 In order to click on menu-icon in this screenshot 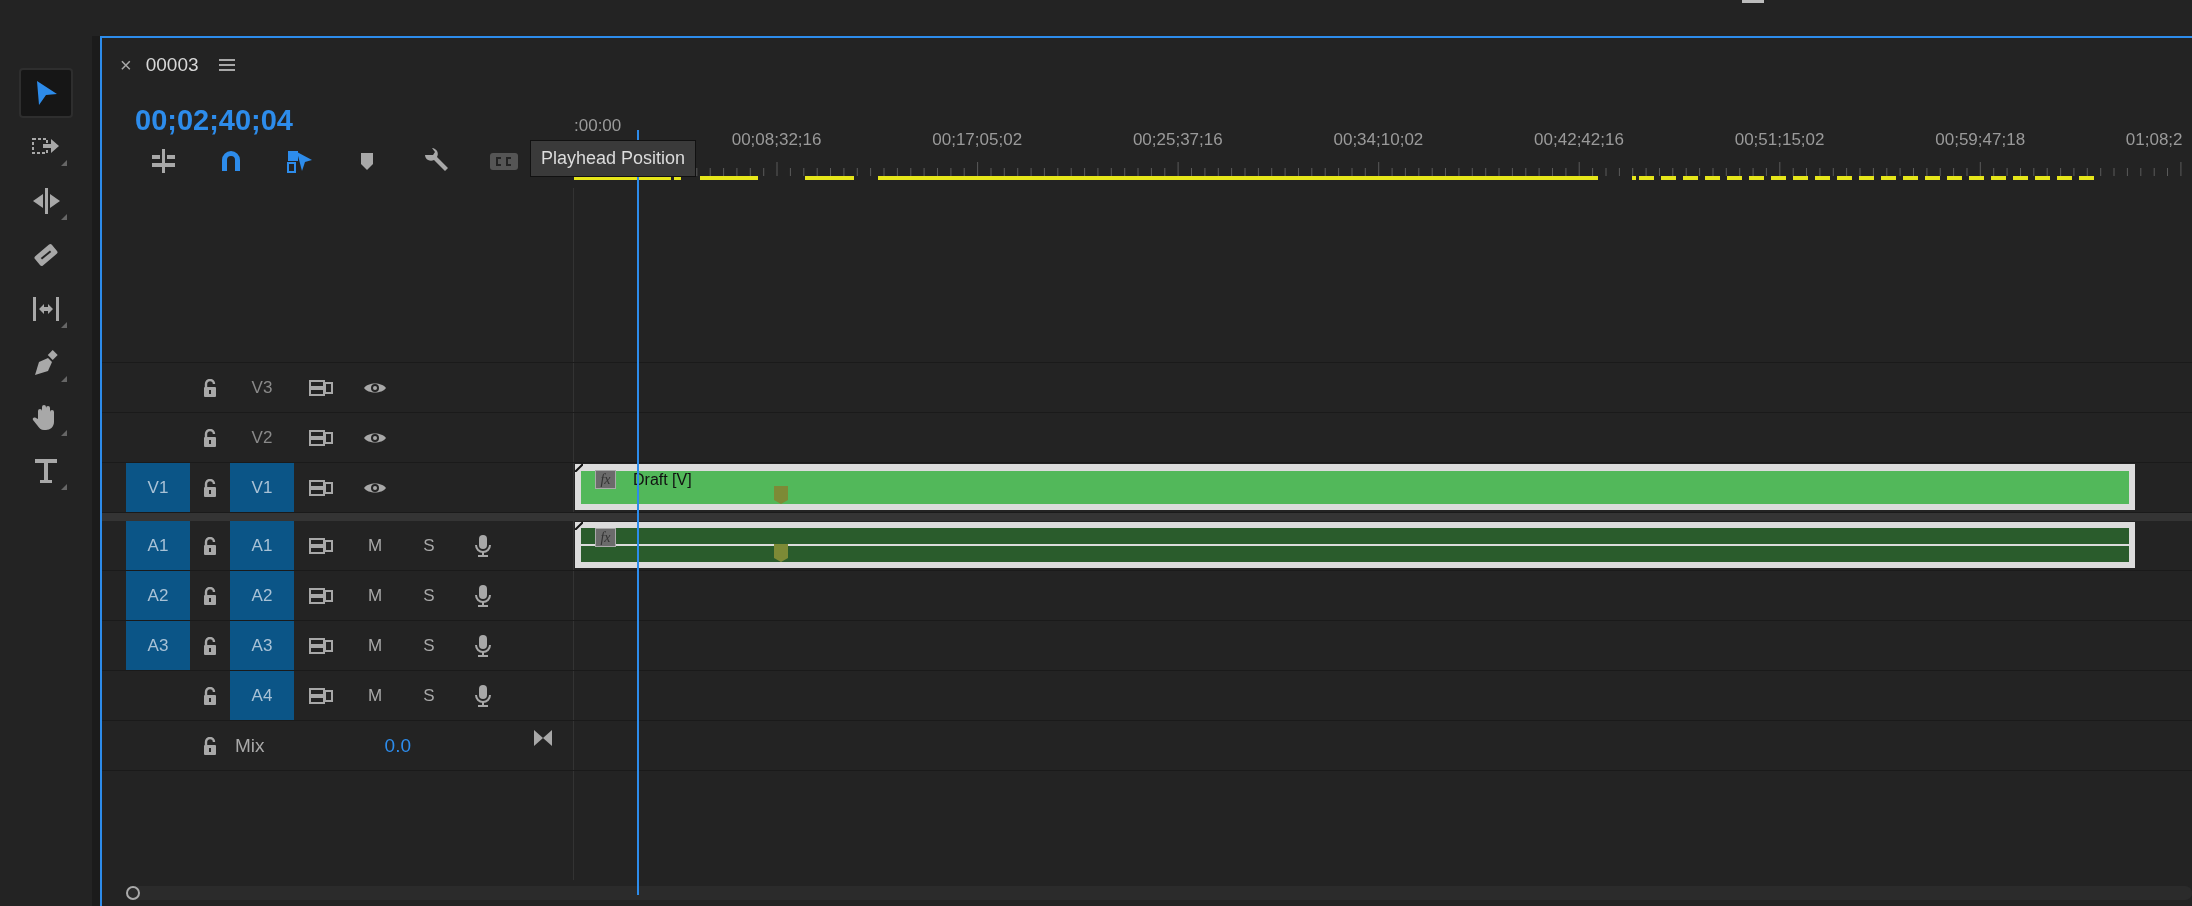, I will do `click(226, 65)`.